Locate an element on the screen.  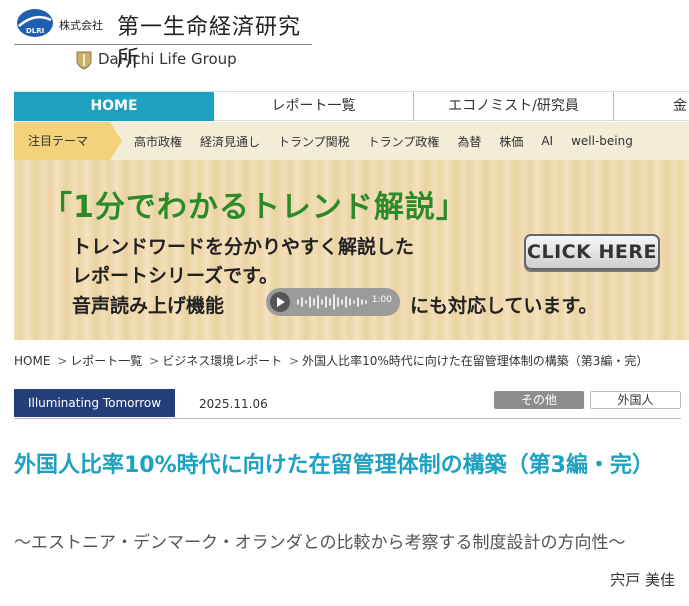
article-subtitle: ～エストニア・デンマーク・オランダとの比較から考察する制度設計の方向性～ is located at coordinates (320, 543).